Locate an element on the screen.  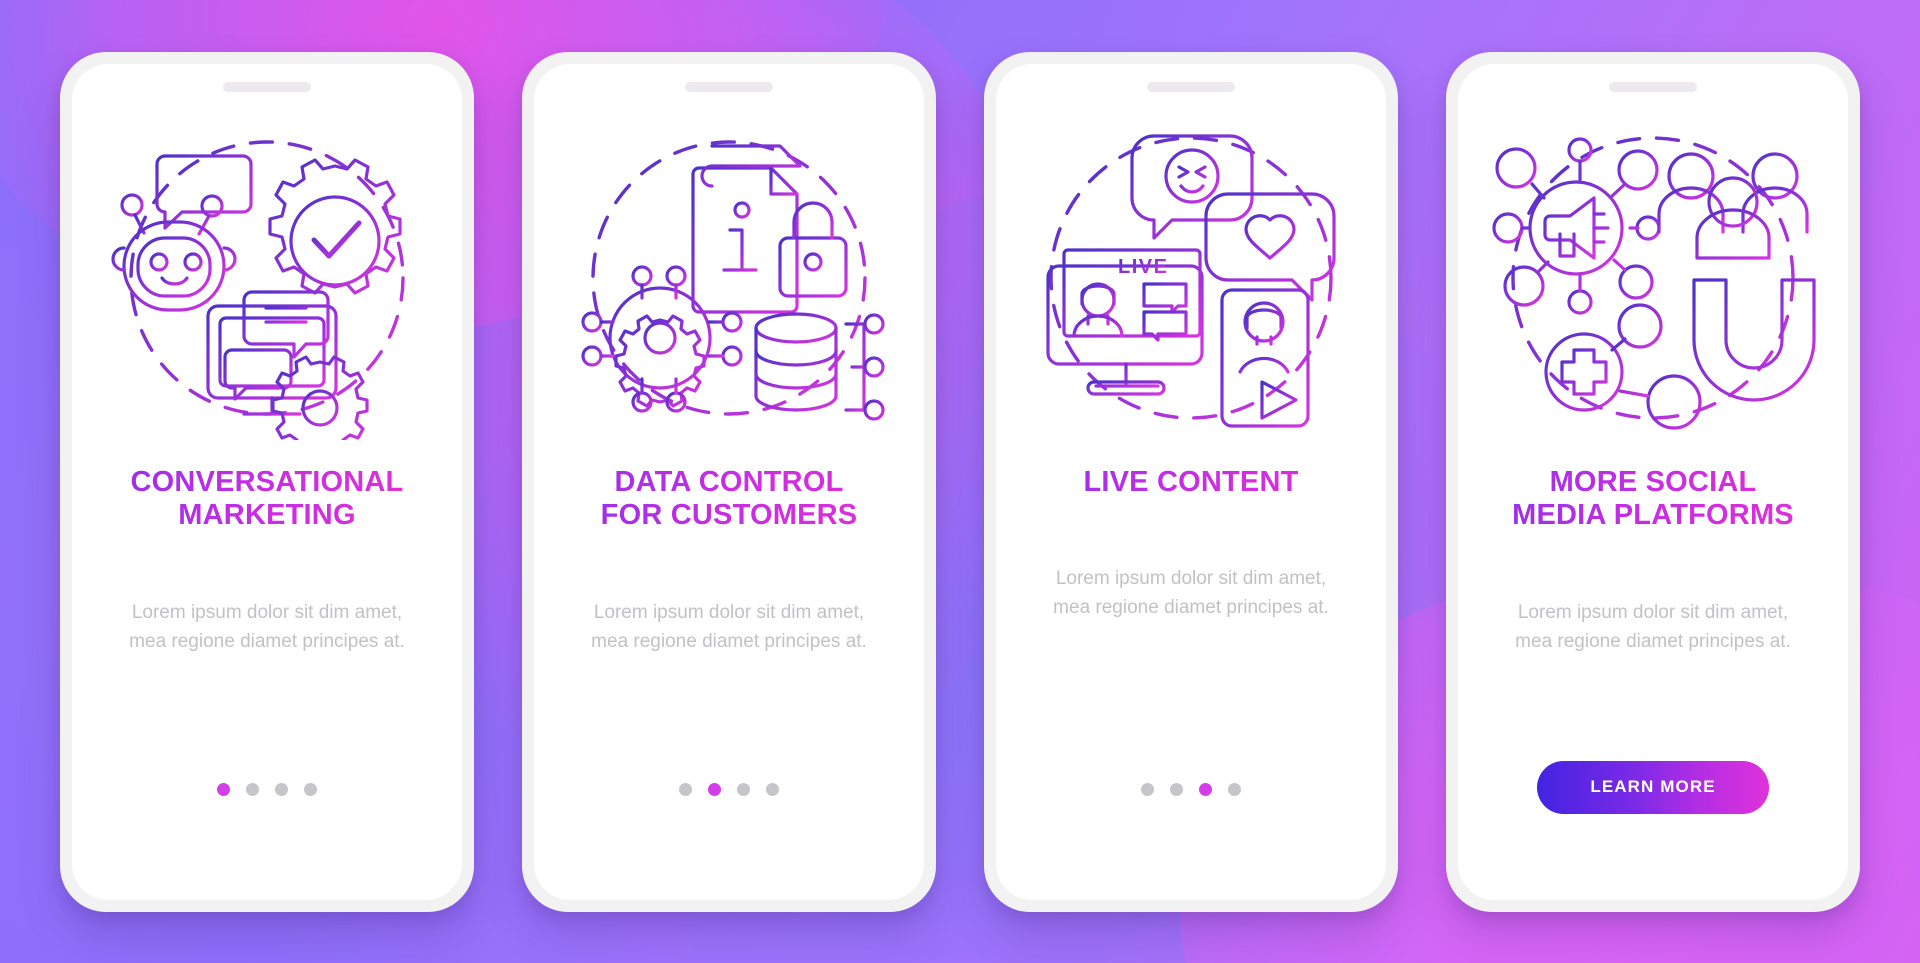
slide-title-line: FOR CUSTOMERS is located at coordinates (729, 515).